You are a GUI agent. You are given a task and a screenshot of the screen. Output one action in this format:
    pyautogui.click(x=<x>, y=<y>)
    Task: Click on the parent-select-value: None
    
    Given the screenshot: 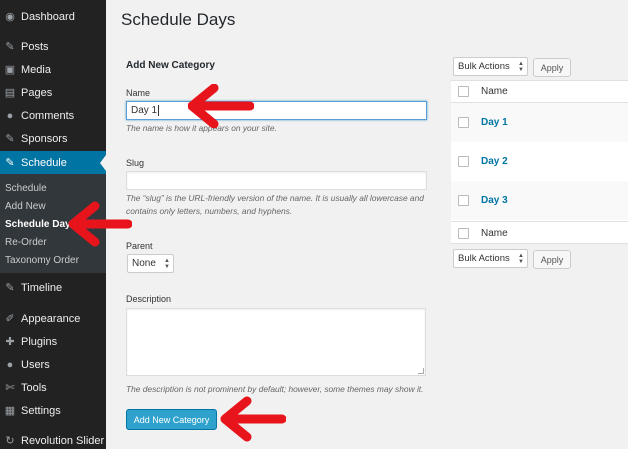 What is the action you would take?
    pyautogui.click(x=144, y=263)
    